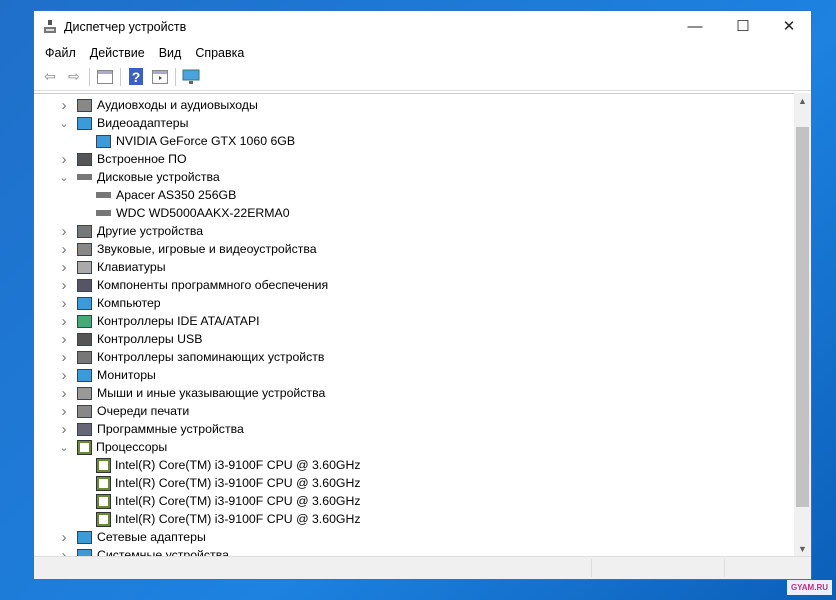  I want to click on tree-item-label: Видеоадаптеры, so click(143, 123).